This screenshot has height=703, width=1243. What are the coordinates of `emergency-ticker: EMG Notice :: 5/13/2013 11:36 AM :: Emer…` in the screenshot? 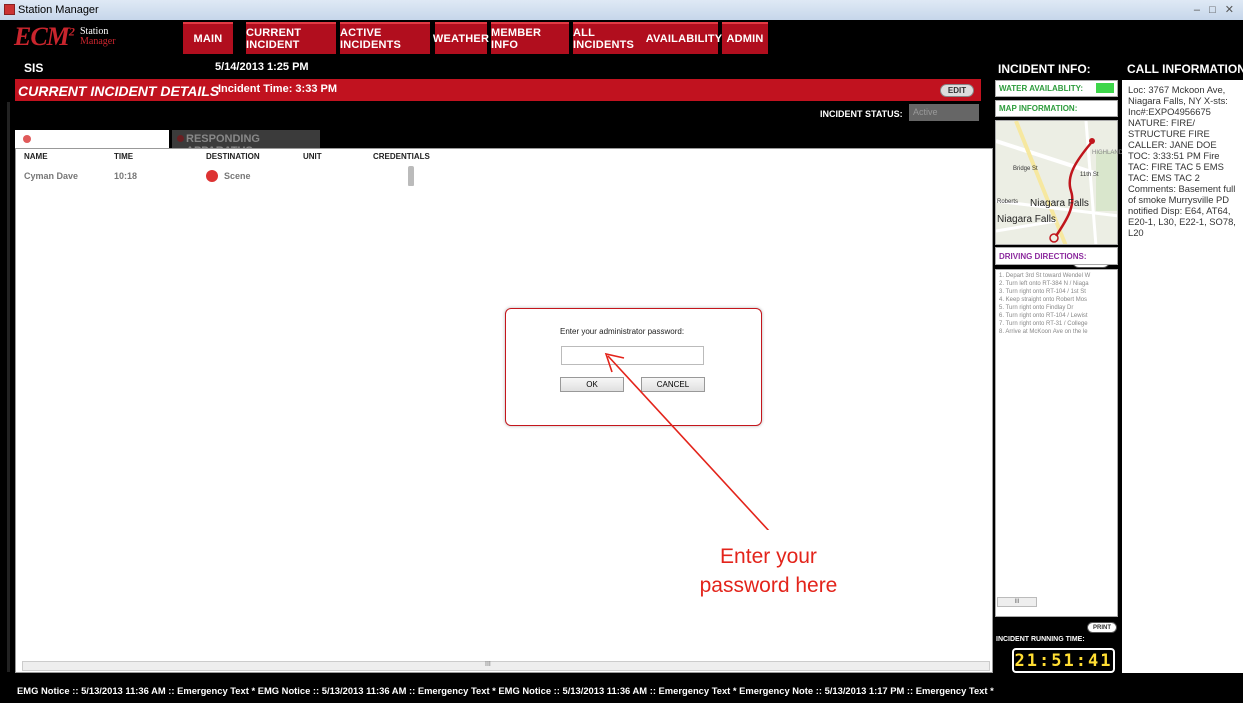 It's located at (621, 692).